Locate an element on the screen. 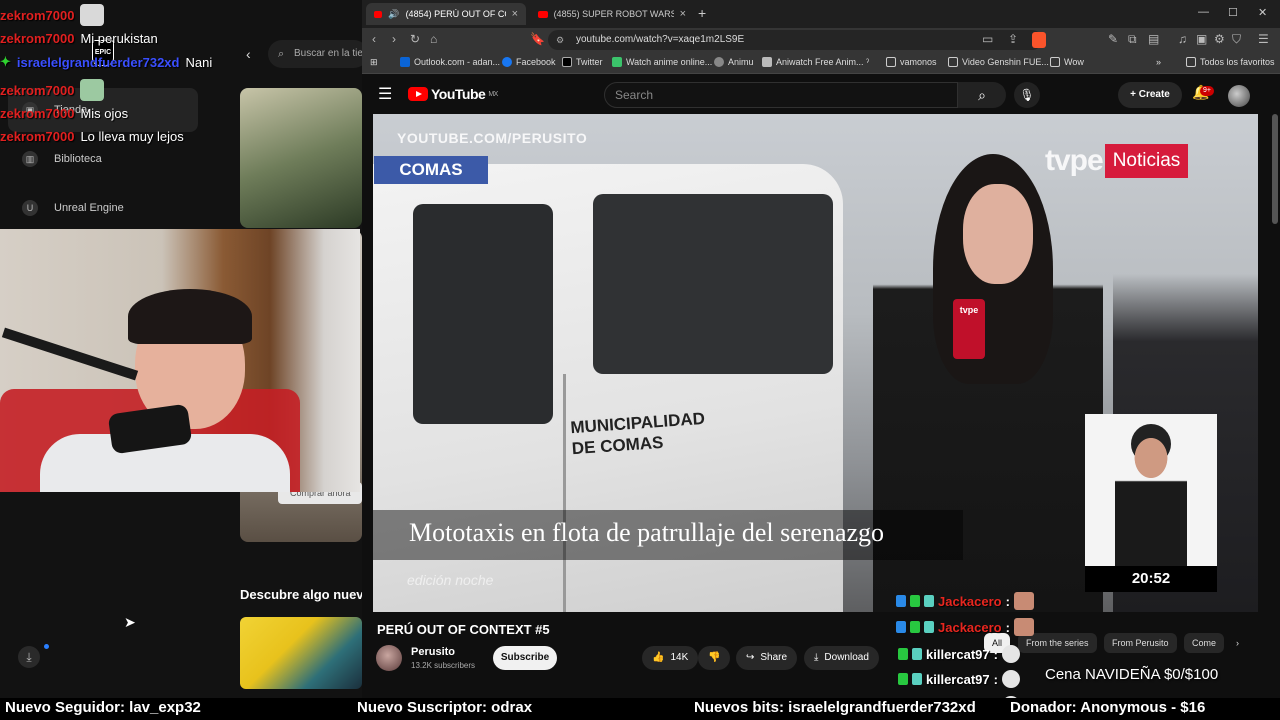 The width and height of the screenshot is (1280, 720). game-card is located at coordinates (301, 653).